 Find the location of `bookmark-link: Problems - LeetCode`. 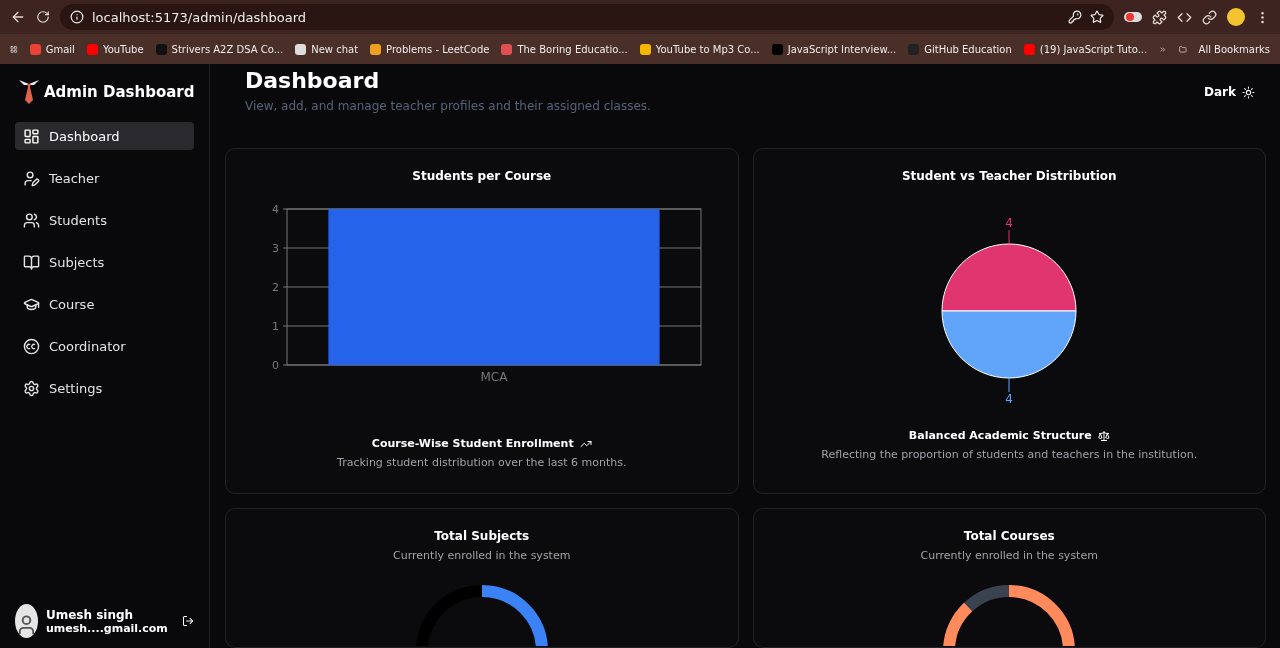

bookmark-link: Problems - LeetCode is located at coordinates (430, 49).